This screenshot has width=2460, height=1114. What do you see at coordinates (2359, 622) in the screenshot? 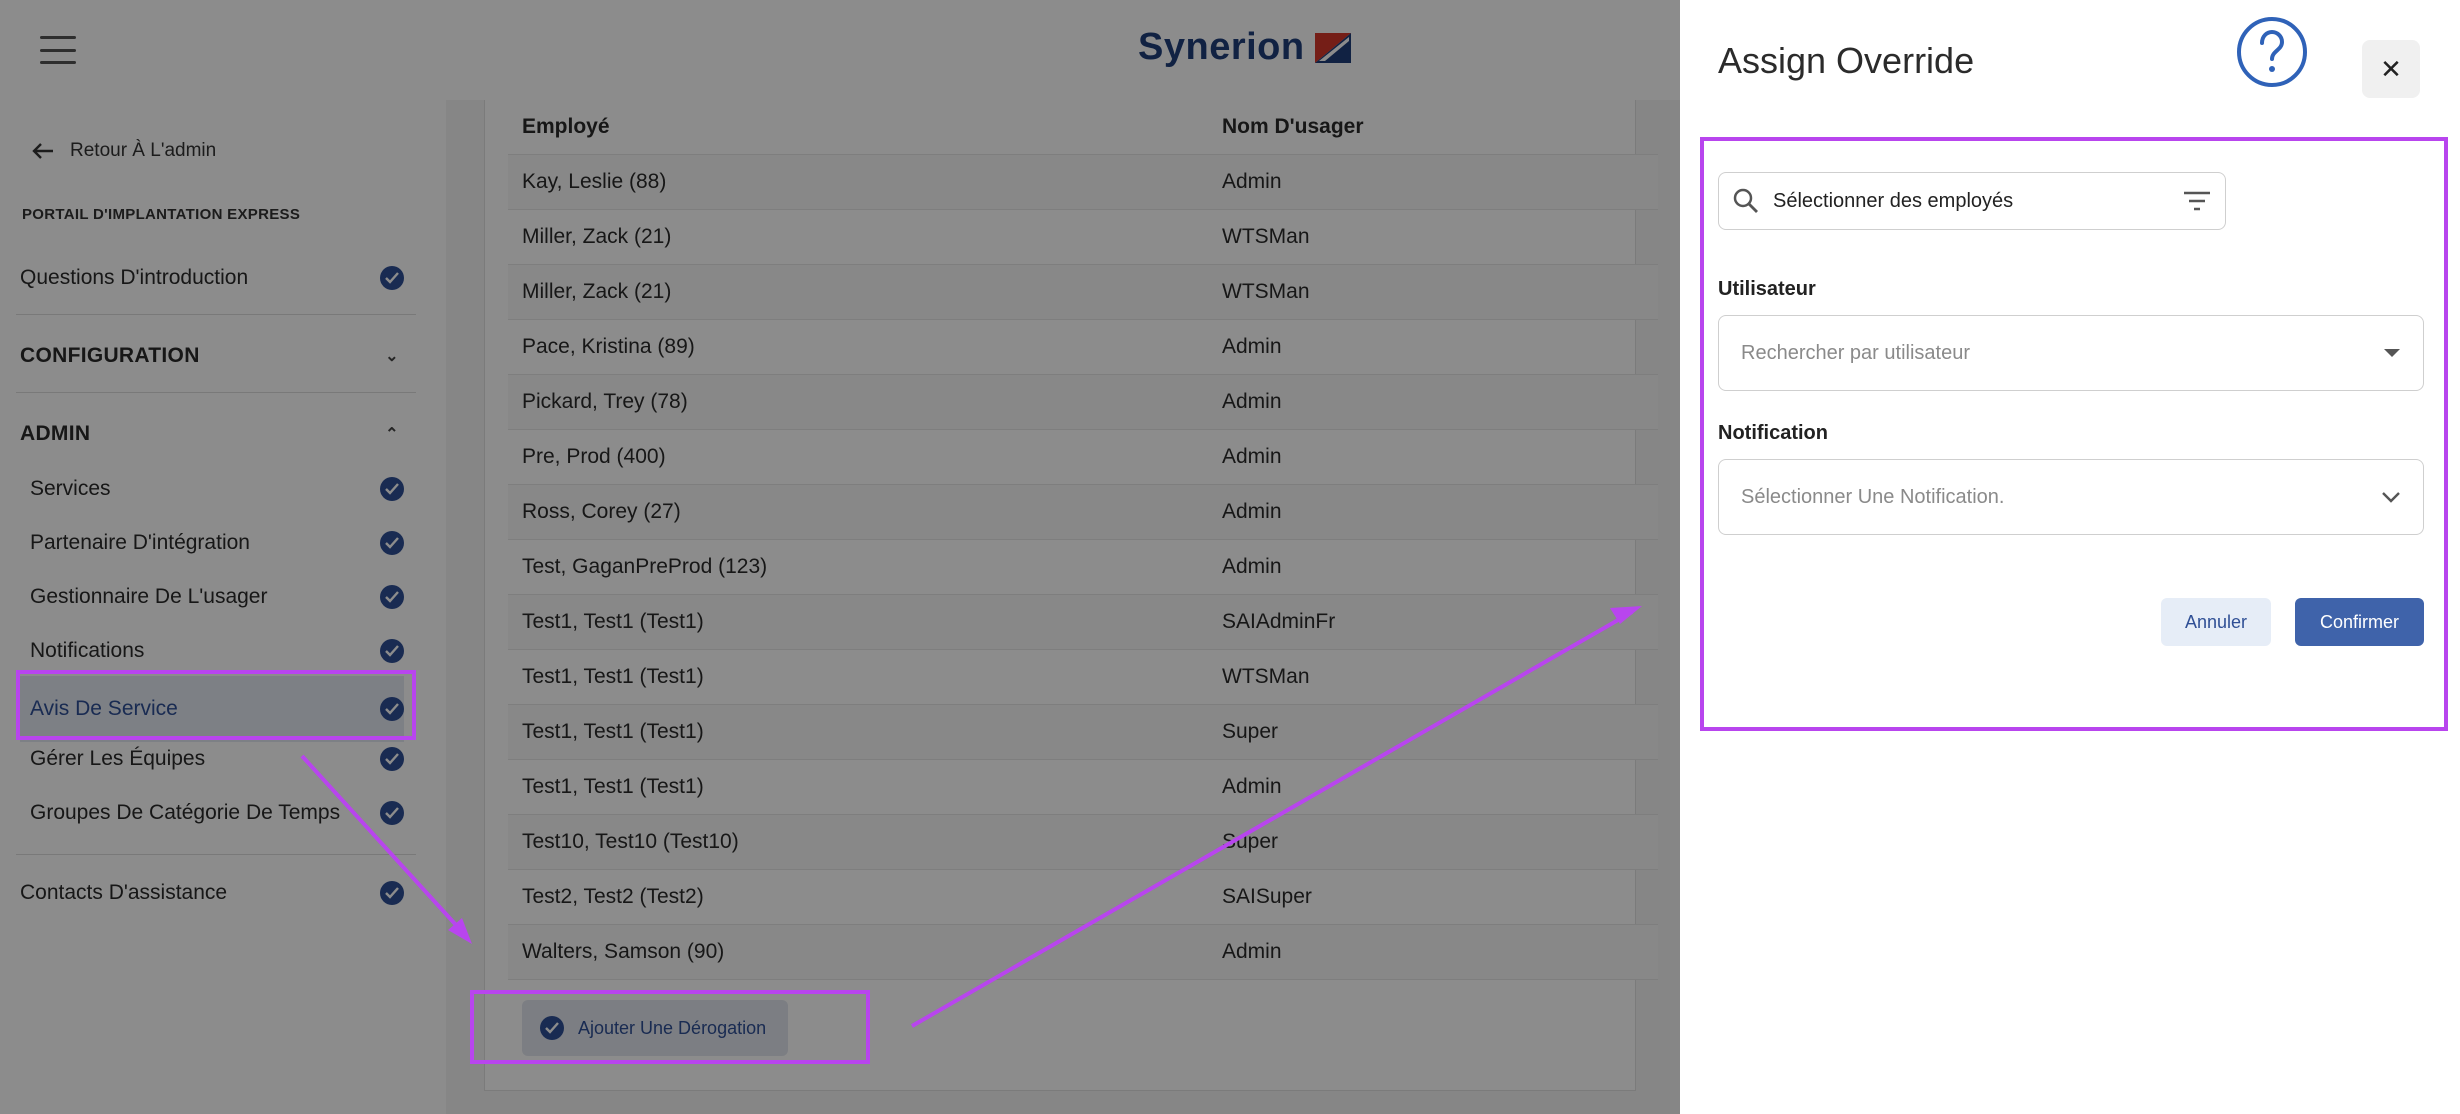
I see `confirm-button: Confirmer` at bounding box center [2359, 622].